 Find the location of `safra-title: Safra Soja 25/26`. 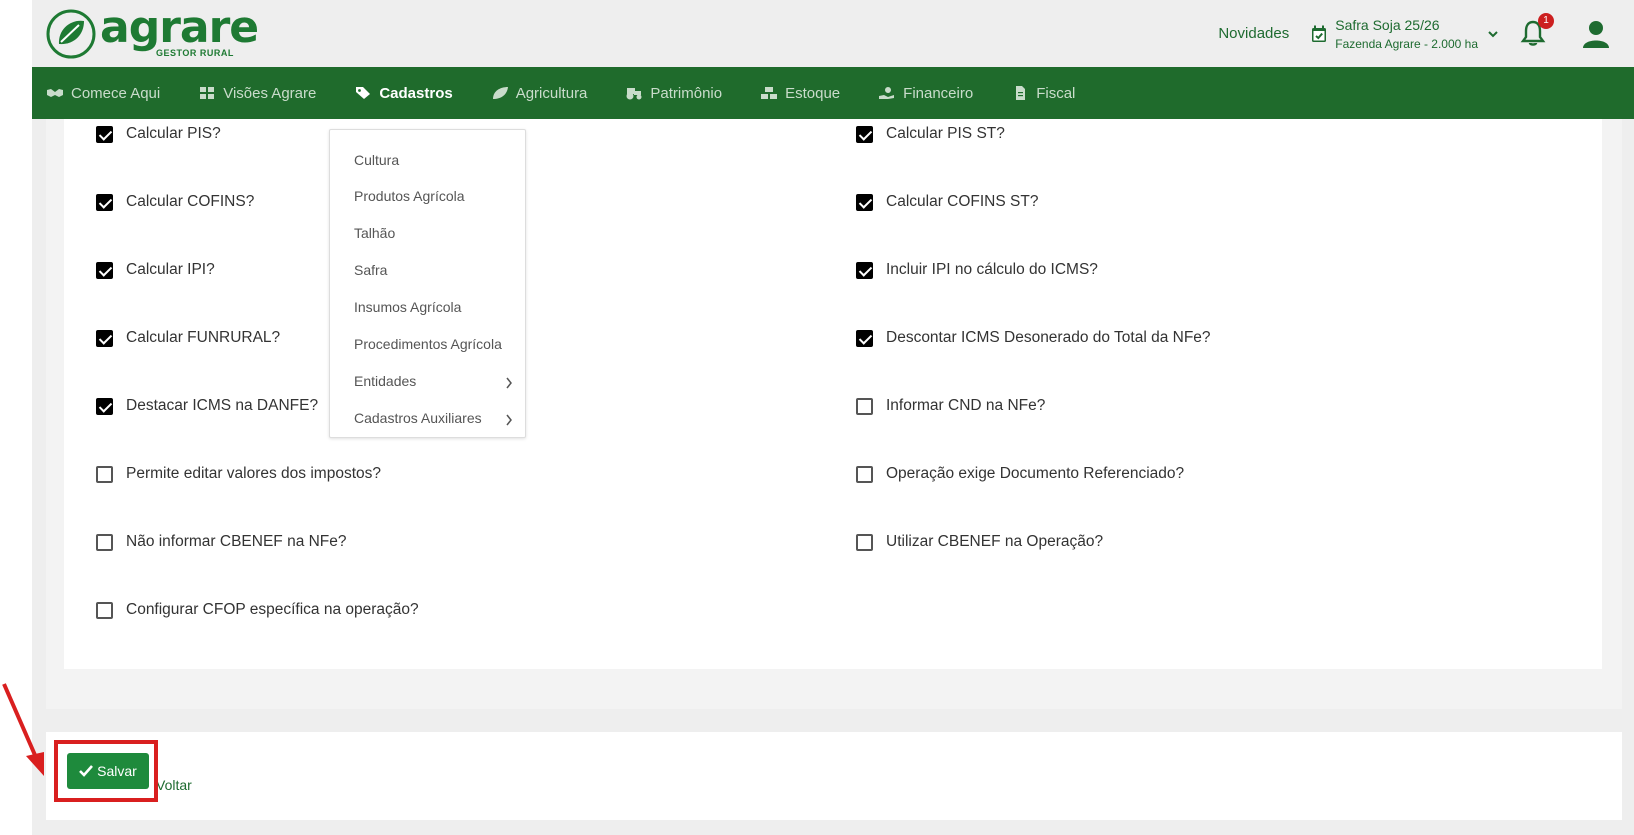

safra-title: Safra Soja 25/26 is located at coordinates (1387, 24).